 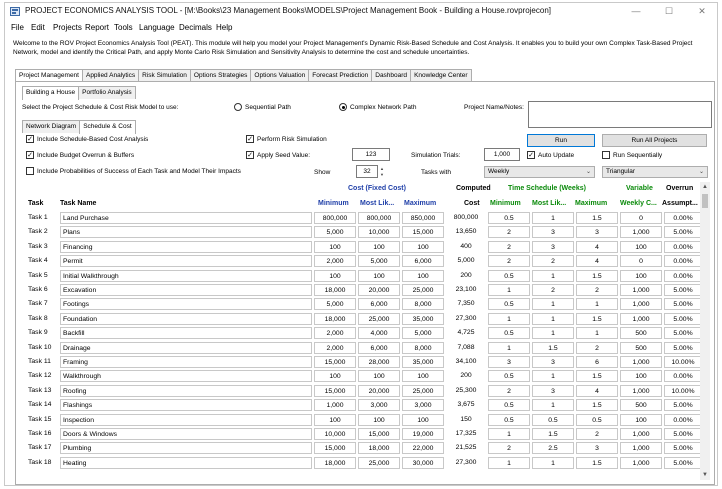 I want to click on show-count-spinner: ▲ ▼, so click(x=382, y=172).